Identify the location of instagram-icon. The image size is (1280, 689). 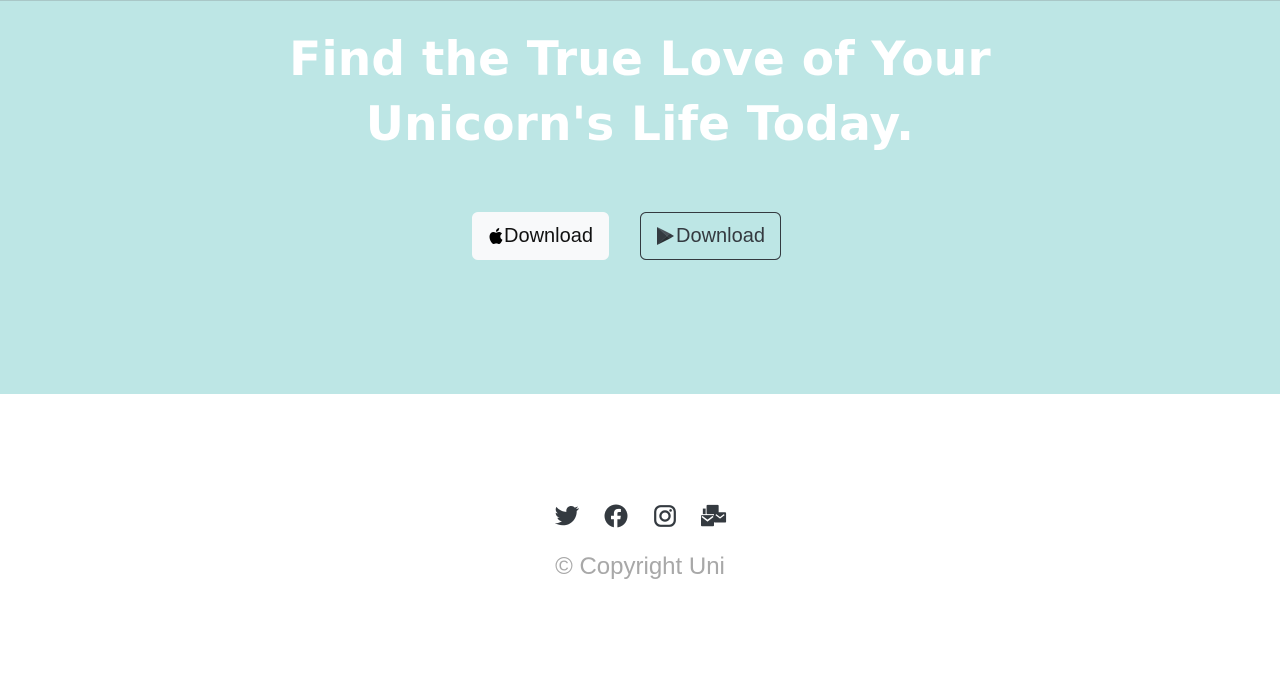
(665, 516).